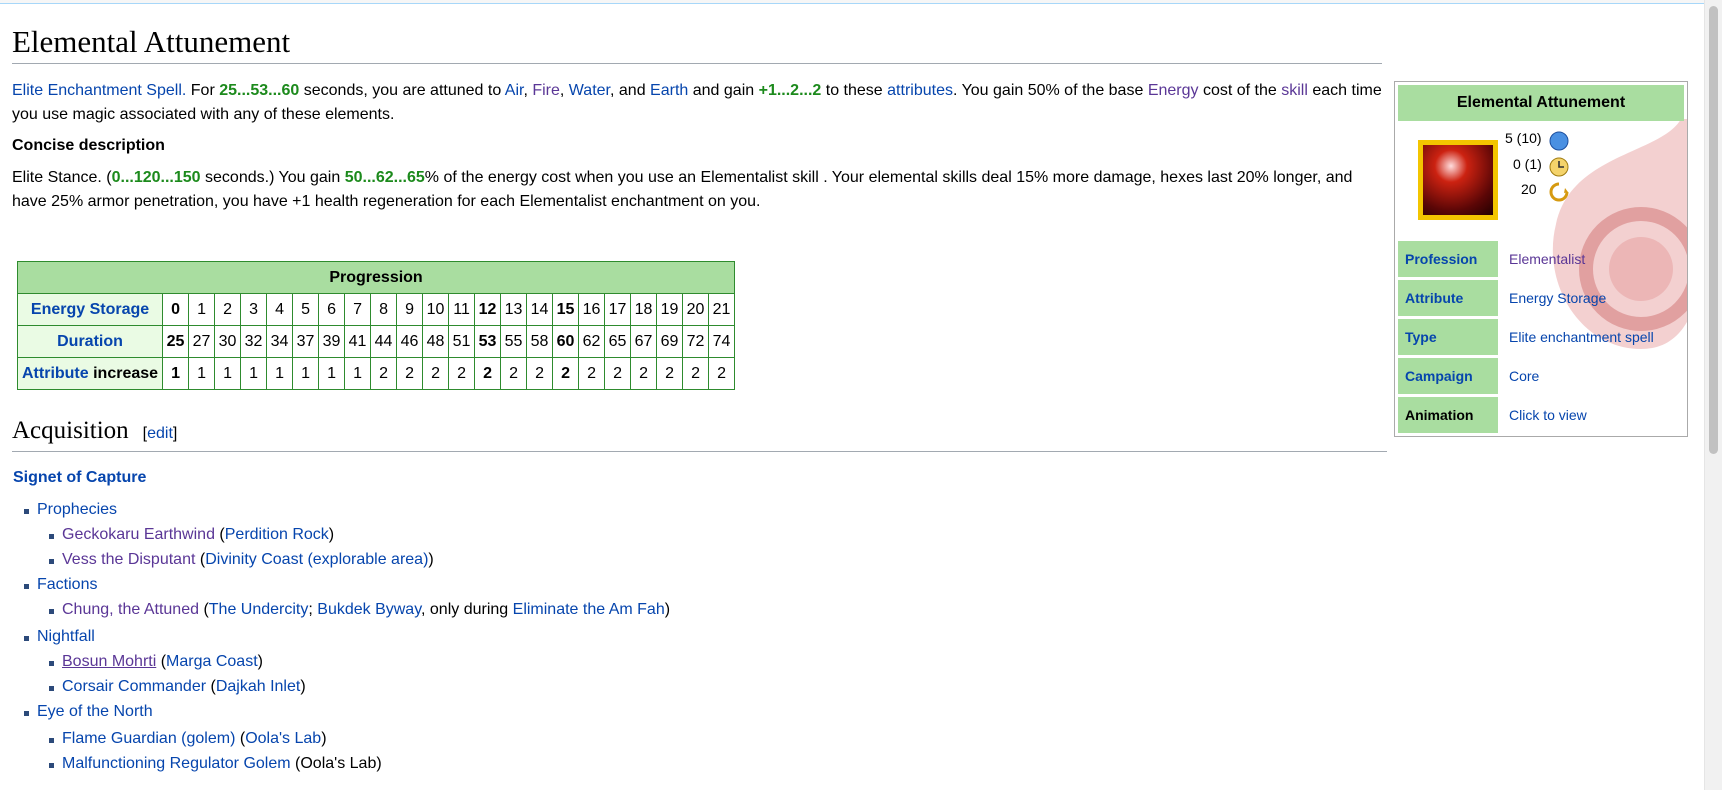 The image size is (1722, 790). Describe the element at coordinates (128, 559) in the screenshot. I see `vess-link: Vess the Disputant` at that location.